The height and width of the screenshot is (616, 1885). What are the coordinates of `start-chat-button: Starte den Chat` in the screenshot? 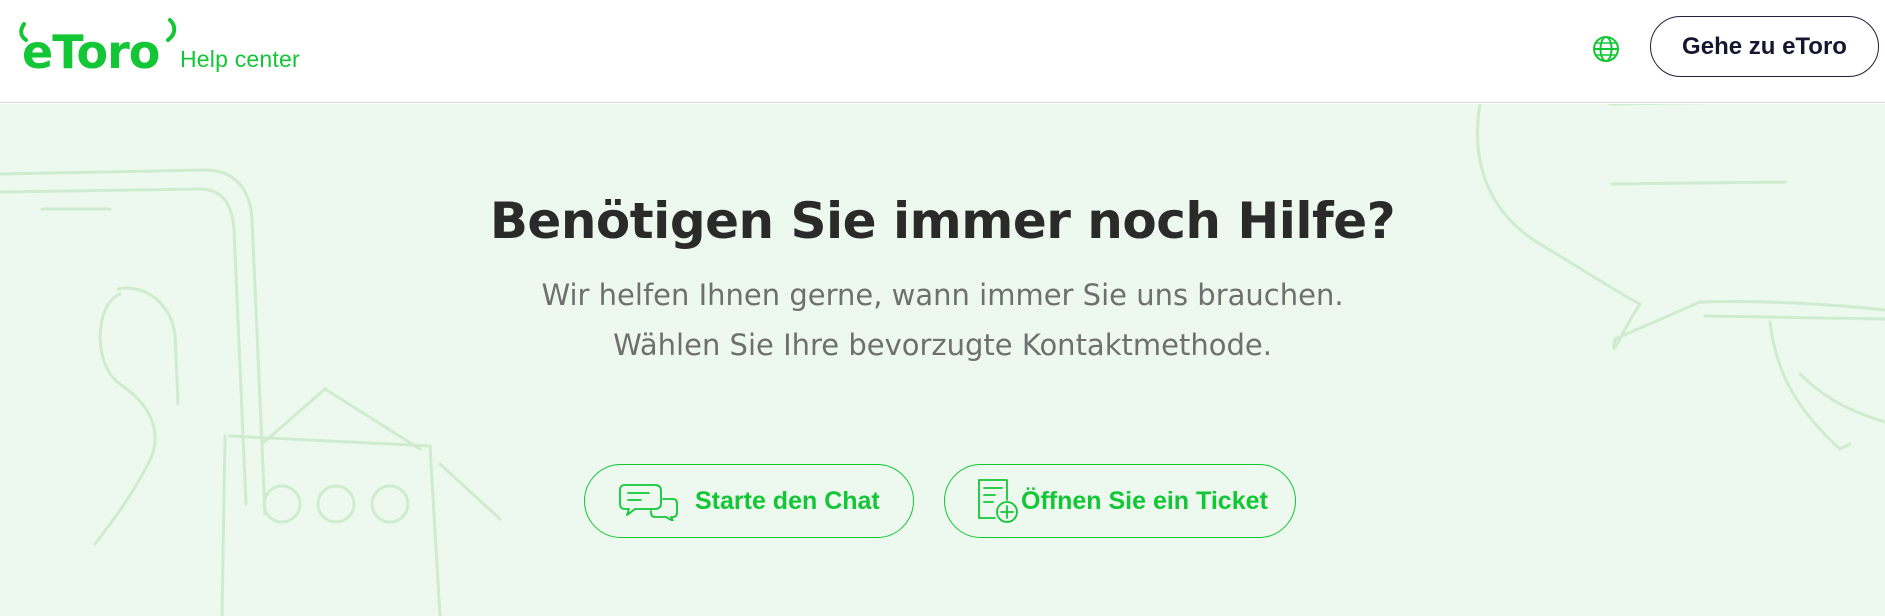 It's located at (749, 501).